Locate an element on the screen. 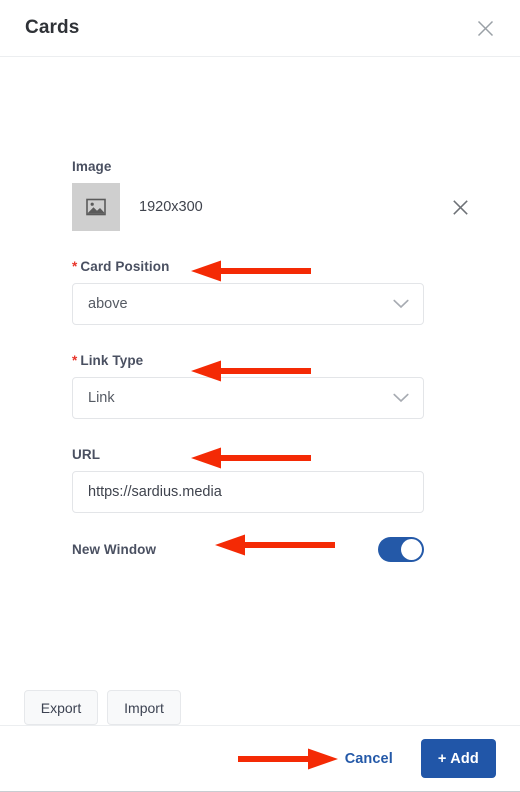 The height and width of the screenshot is (792, 520). cancel-button: Cancel is located at coordinates (369, 759).